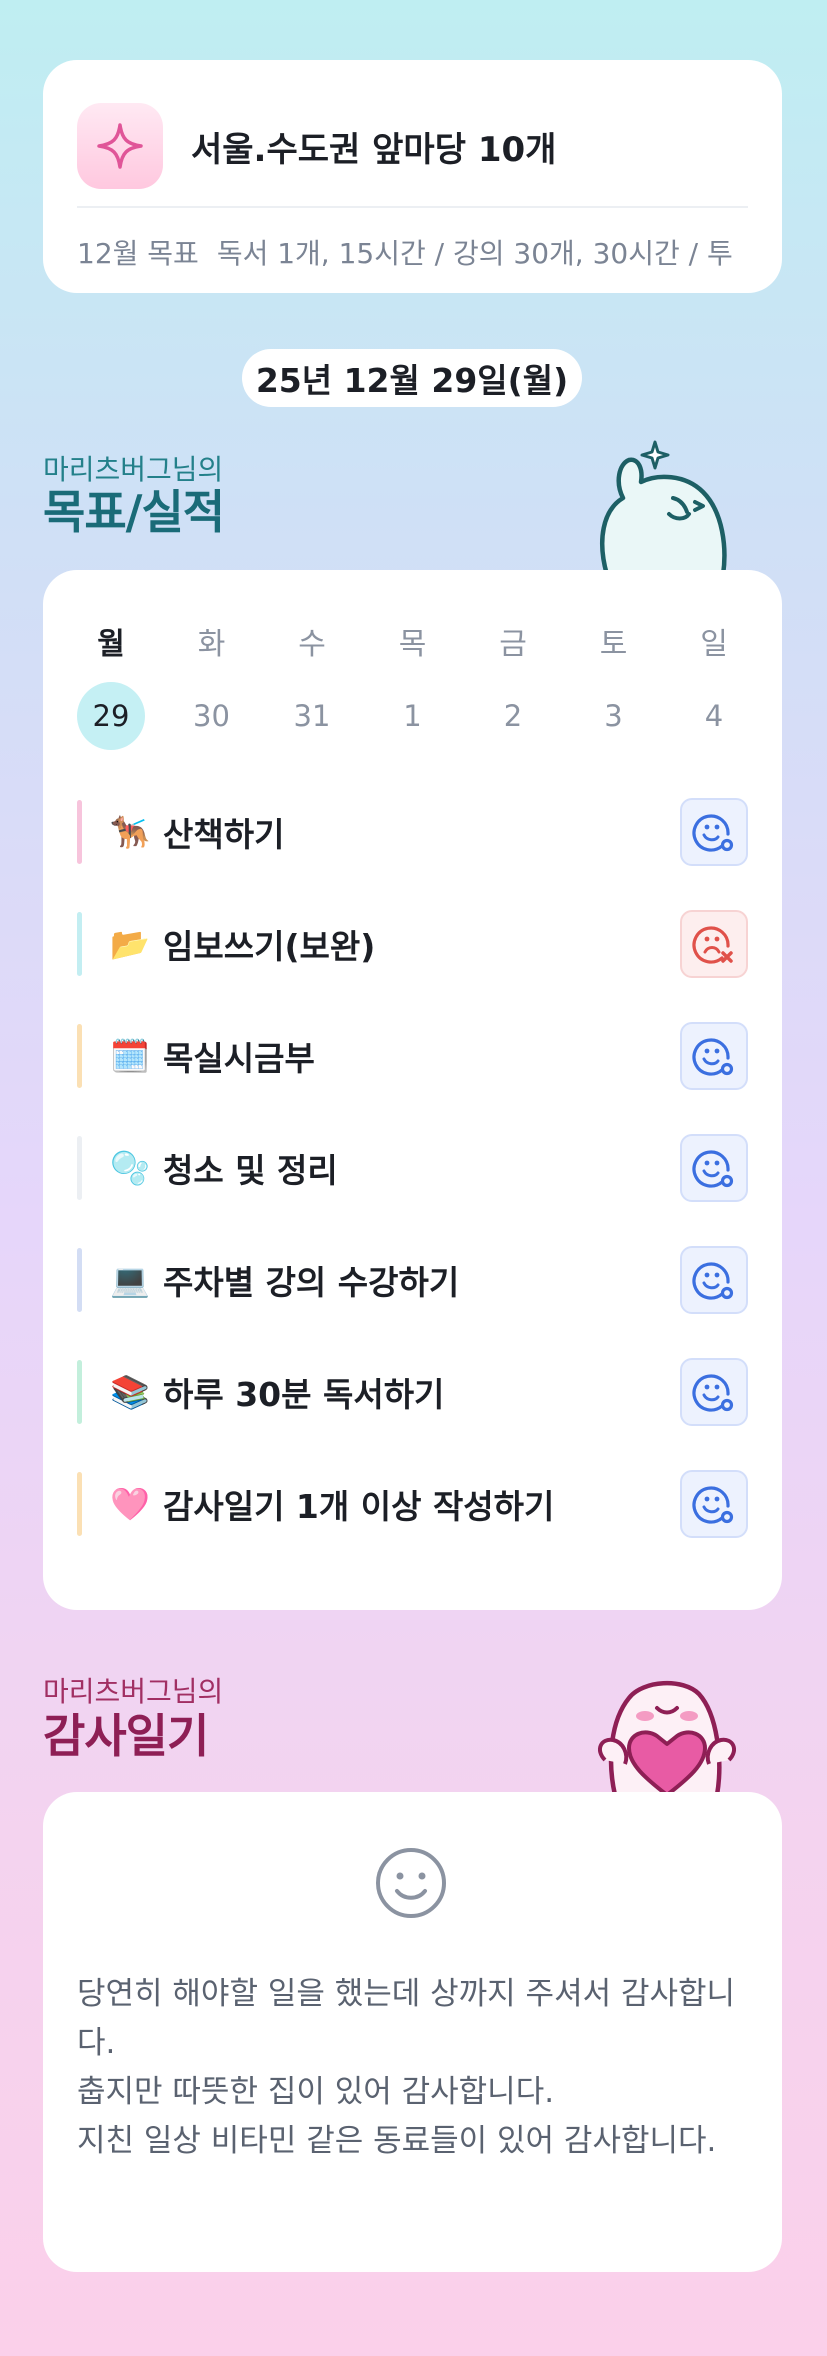 The height and width of the screenshot is (2356, 827). What do you see at coordinates (239, 1058) in the screenshot?
I see `task-label: 목실시금부` at bounding box center [239, 1058].